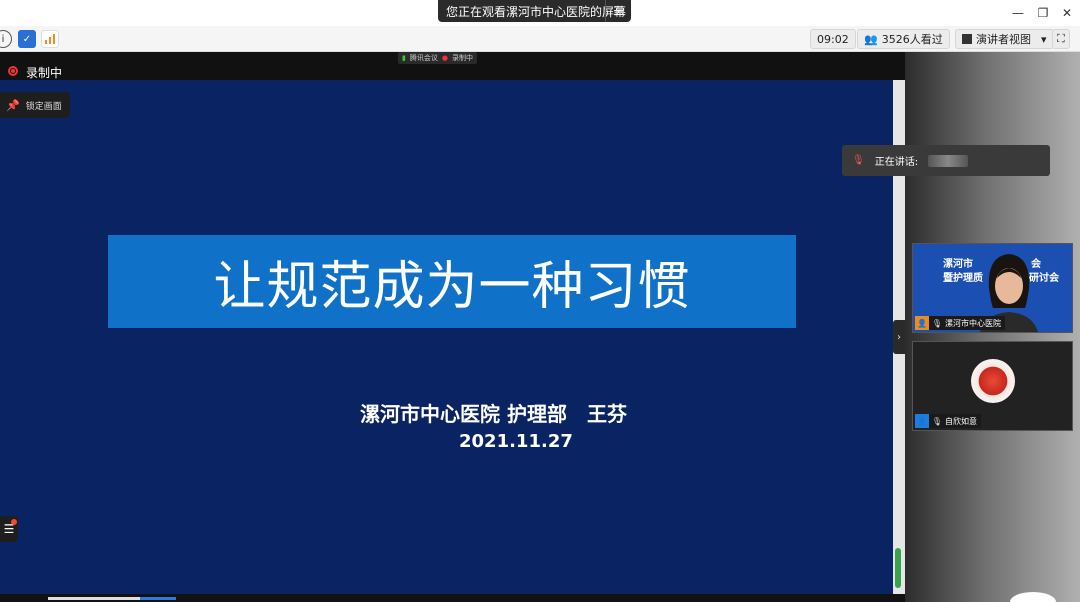  What do you see at coordinates (6, 39) in the screenshot?
I see `info-icon: i` at bounding box center [6, 39].